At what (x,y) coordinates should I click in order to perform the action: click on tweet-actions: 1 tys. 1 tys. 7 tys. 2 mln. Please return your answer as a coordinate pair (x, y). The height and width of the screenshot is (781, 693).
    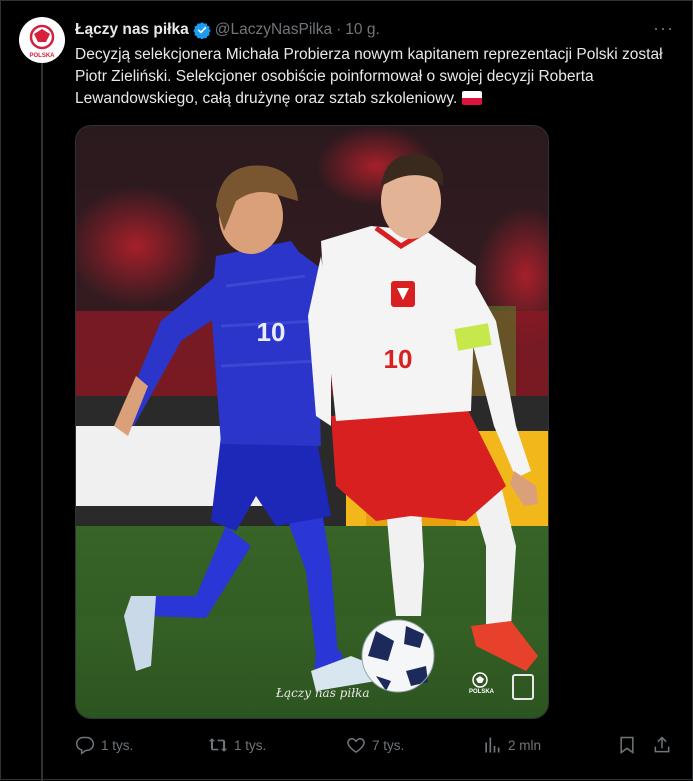
    Looking at the image, I should click on (375, 745).